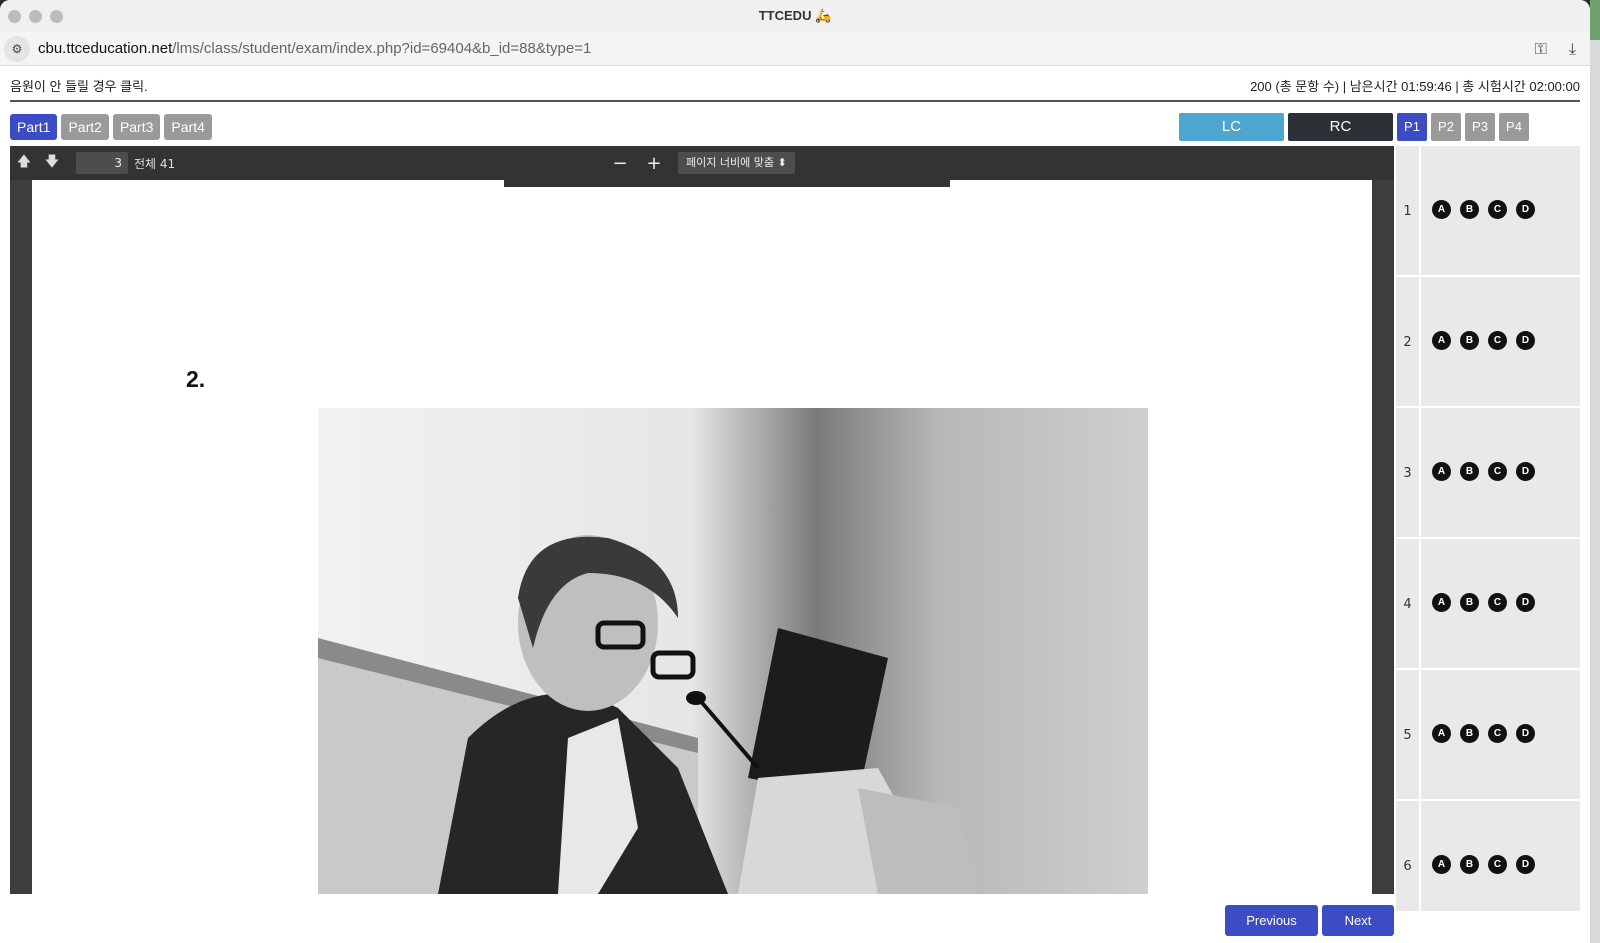 Image resolution: width=1600 pixels, height=943 pixels. I want to click on question-index: 1, so click(1408, 211).